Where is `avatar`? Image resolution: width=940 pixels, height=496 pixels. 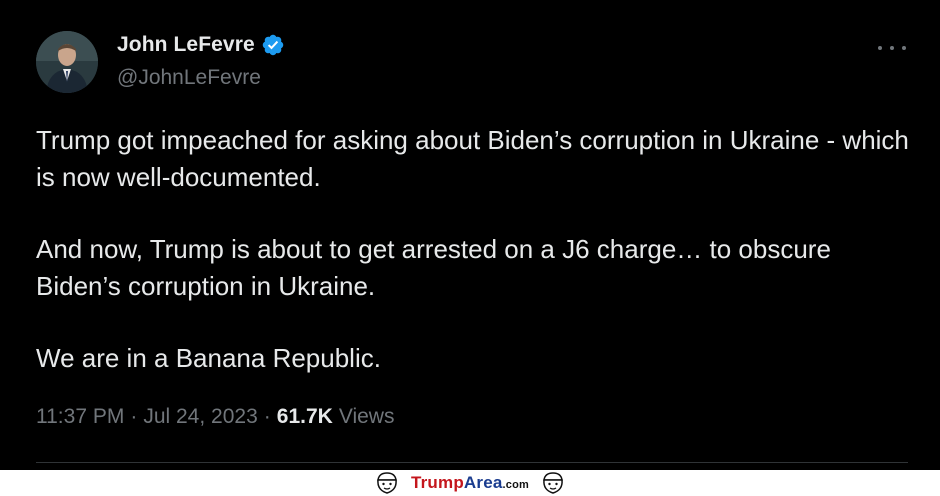
avatar is located at coordinates (67, 62).